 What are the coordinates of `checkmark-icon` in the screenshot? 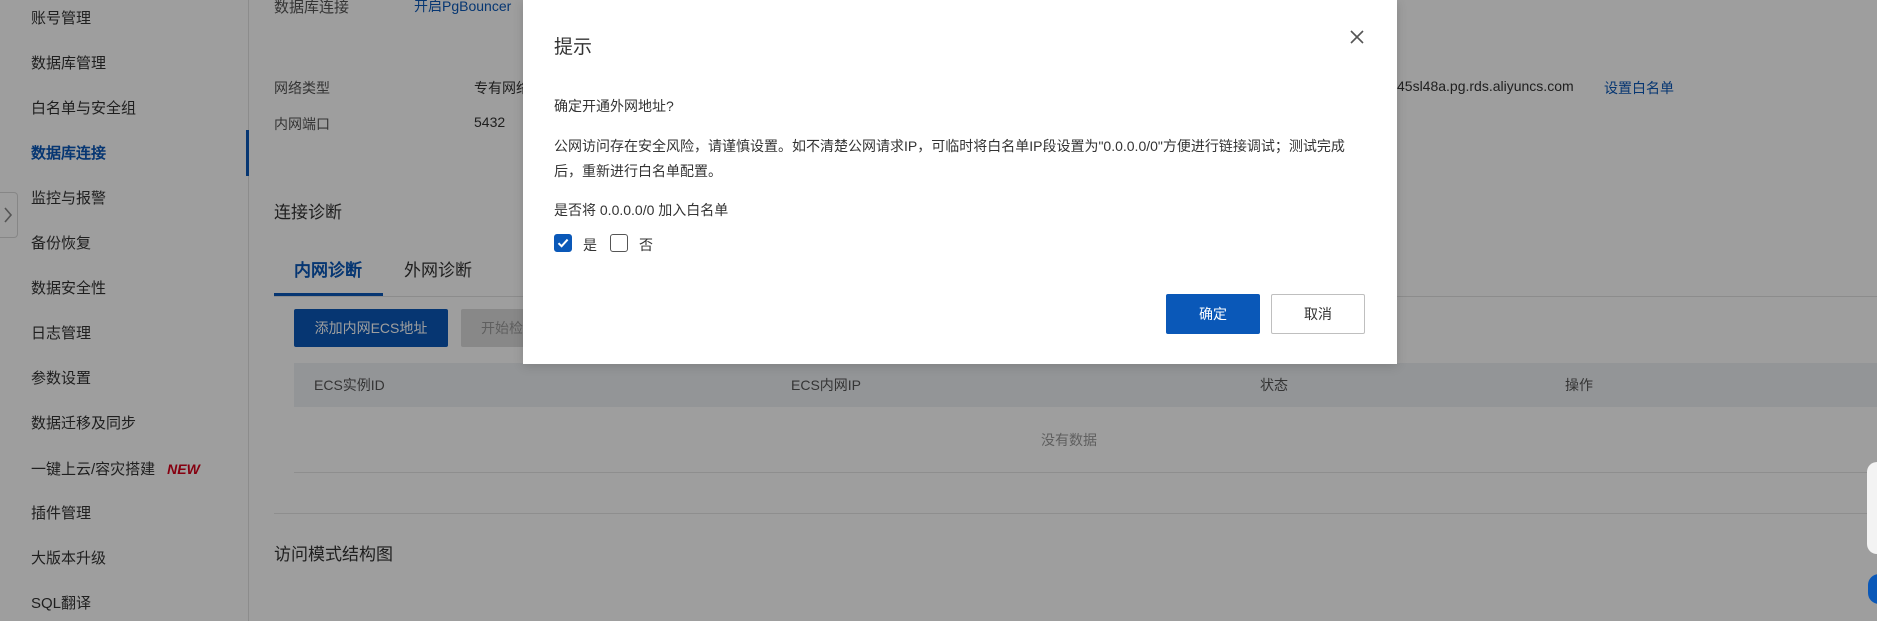 It's located at (563, 243).